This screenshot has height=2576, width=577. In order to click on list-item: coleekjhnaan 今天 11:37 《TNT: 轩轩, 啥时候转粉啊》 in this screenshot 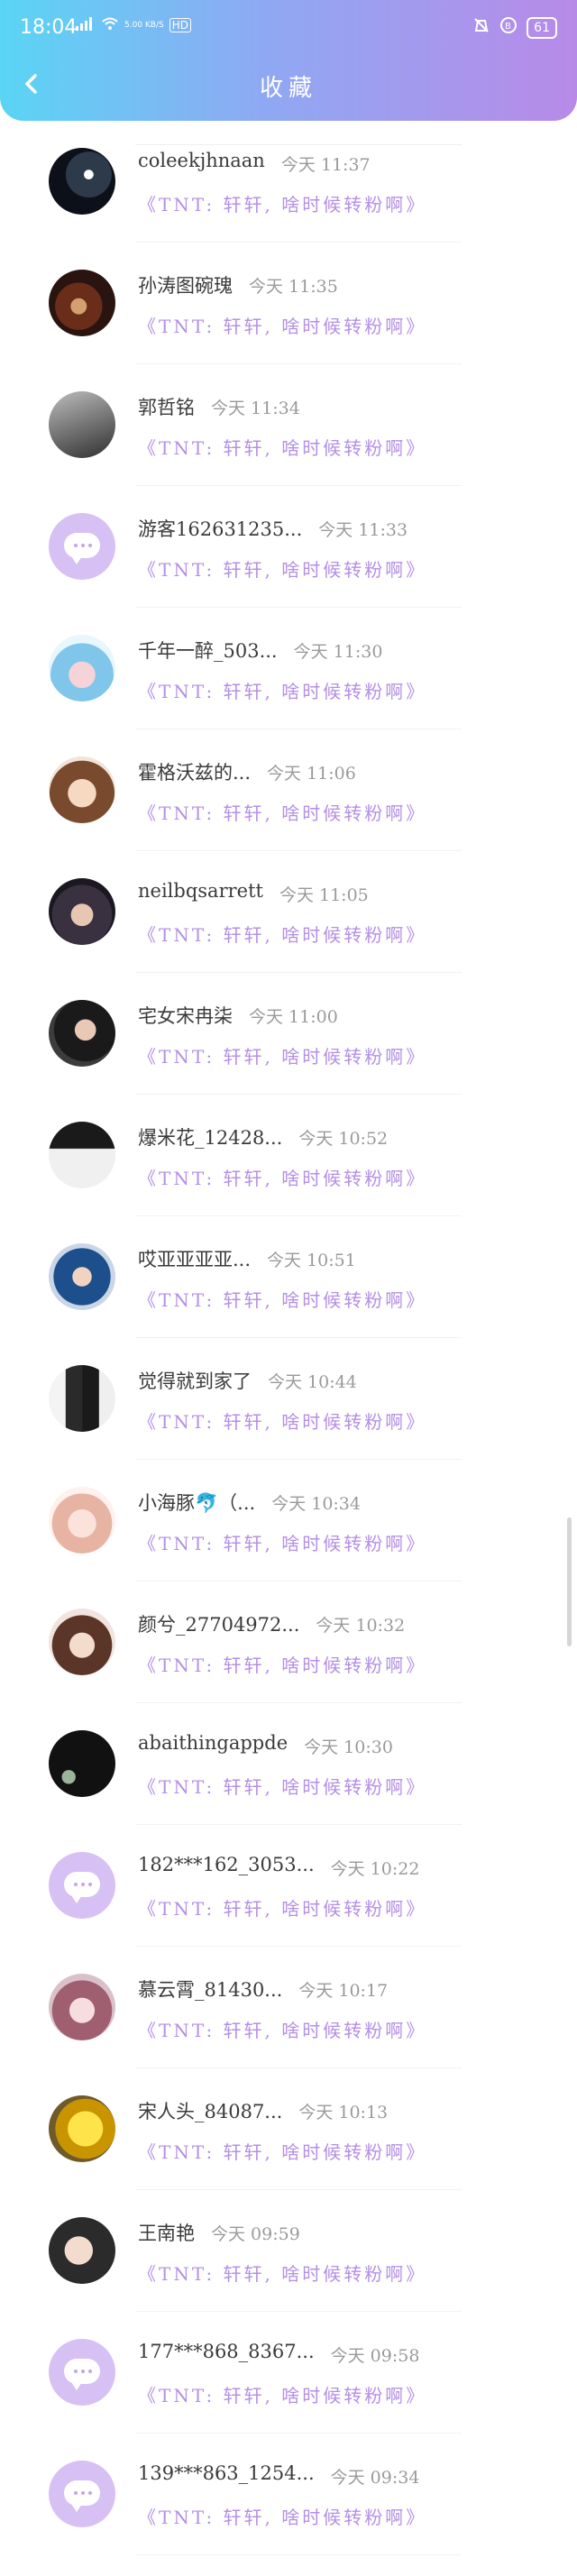, I will do `click(288, 181)`.